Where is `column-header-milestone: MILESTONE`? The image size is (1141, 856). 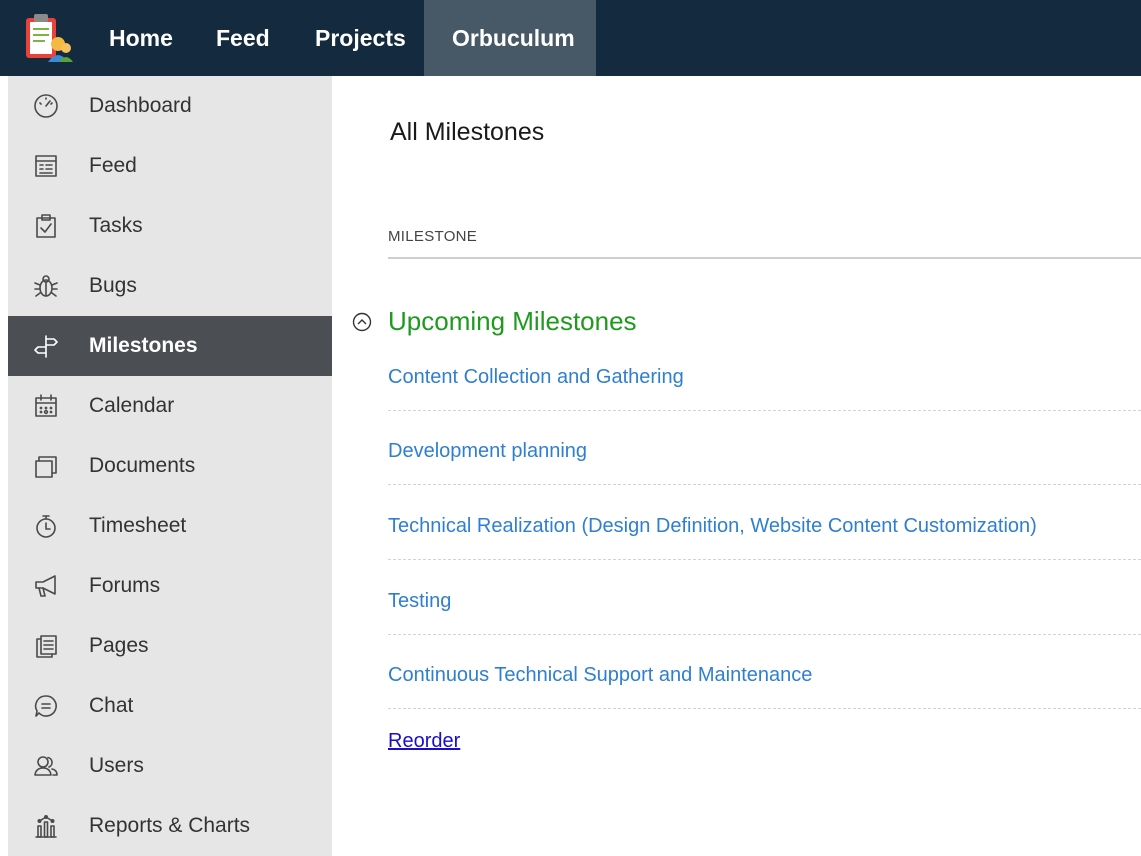 column-header-milestone: MILESTONE is located at coordinates (432, 236).